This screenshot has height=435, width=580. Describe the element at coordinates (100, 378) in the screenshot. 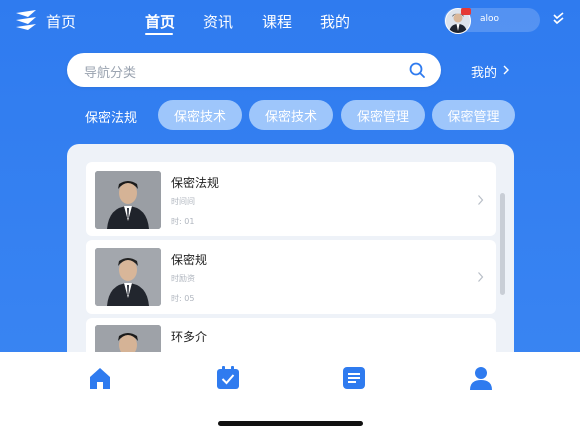

I see `home-icon` at that location.